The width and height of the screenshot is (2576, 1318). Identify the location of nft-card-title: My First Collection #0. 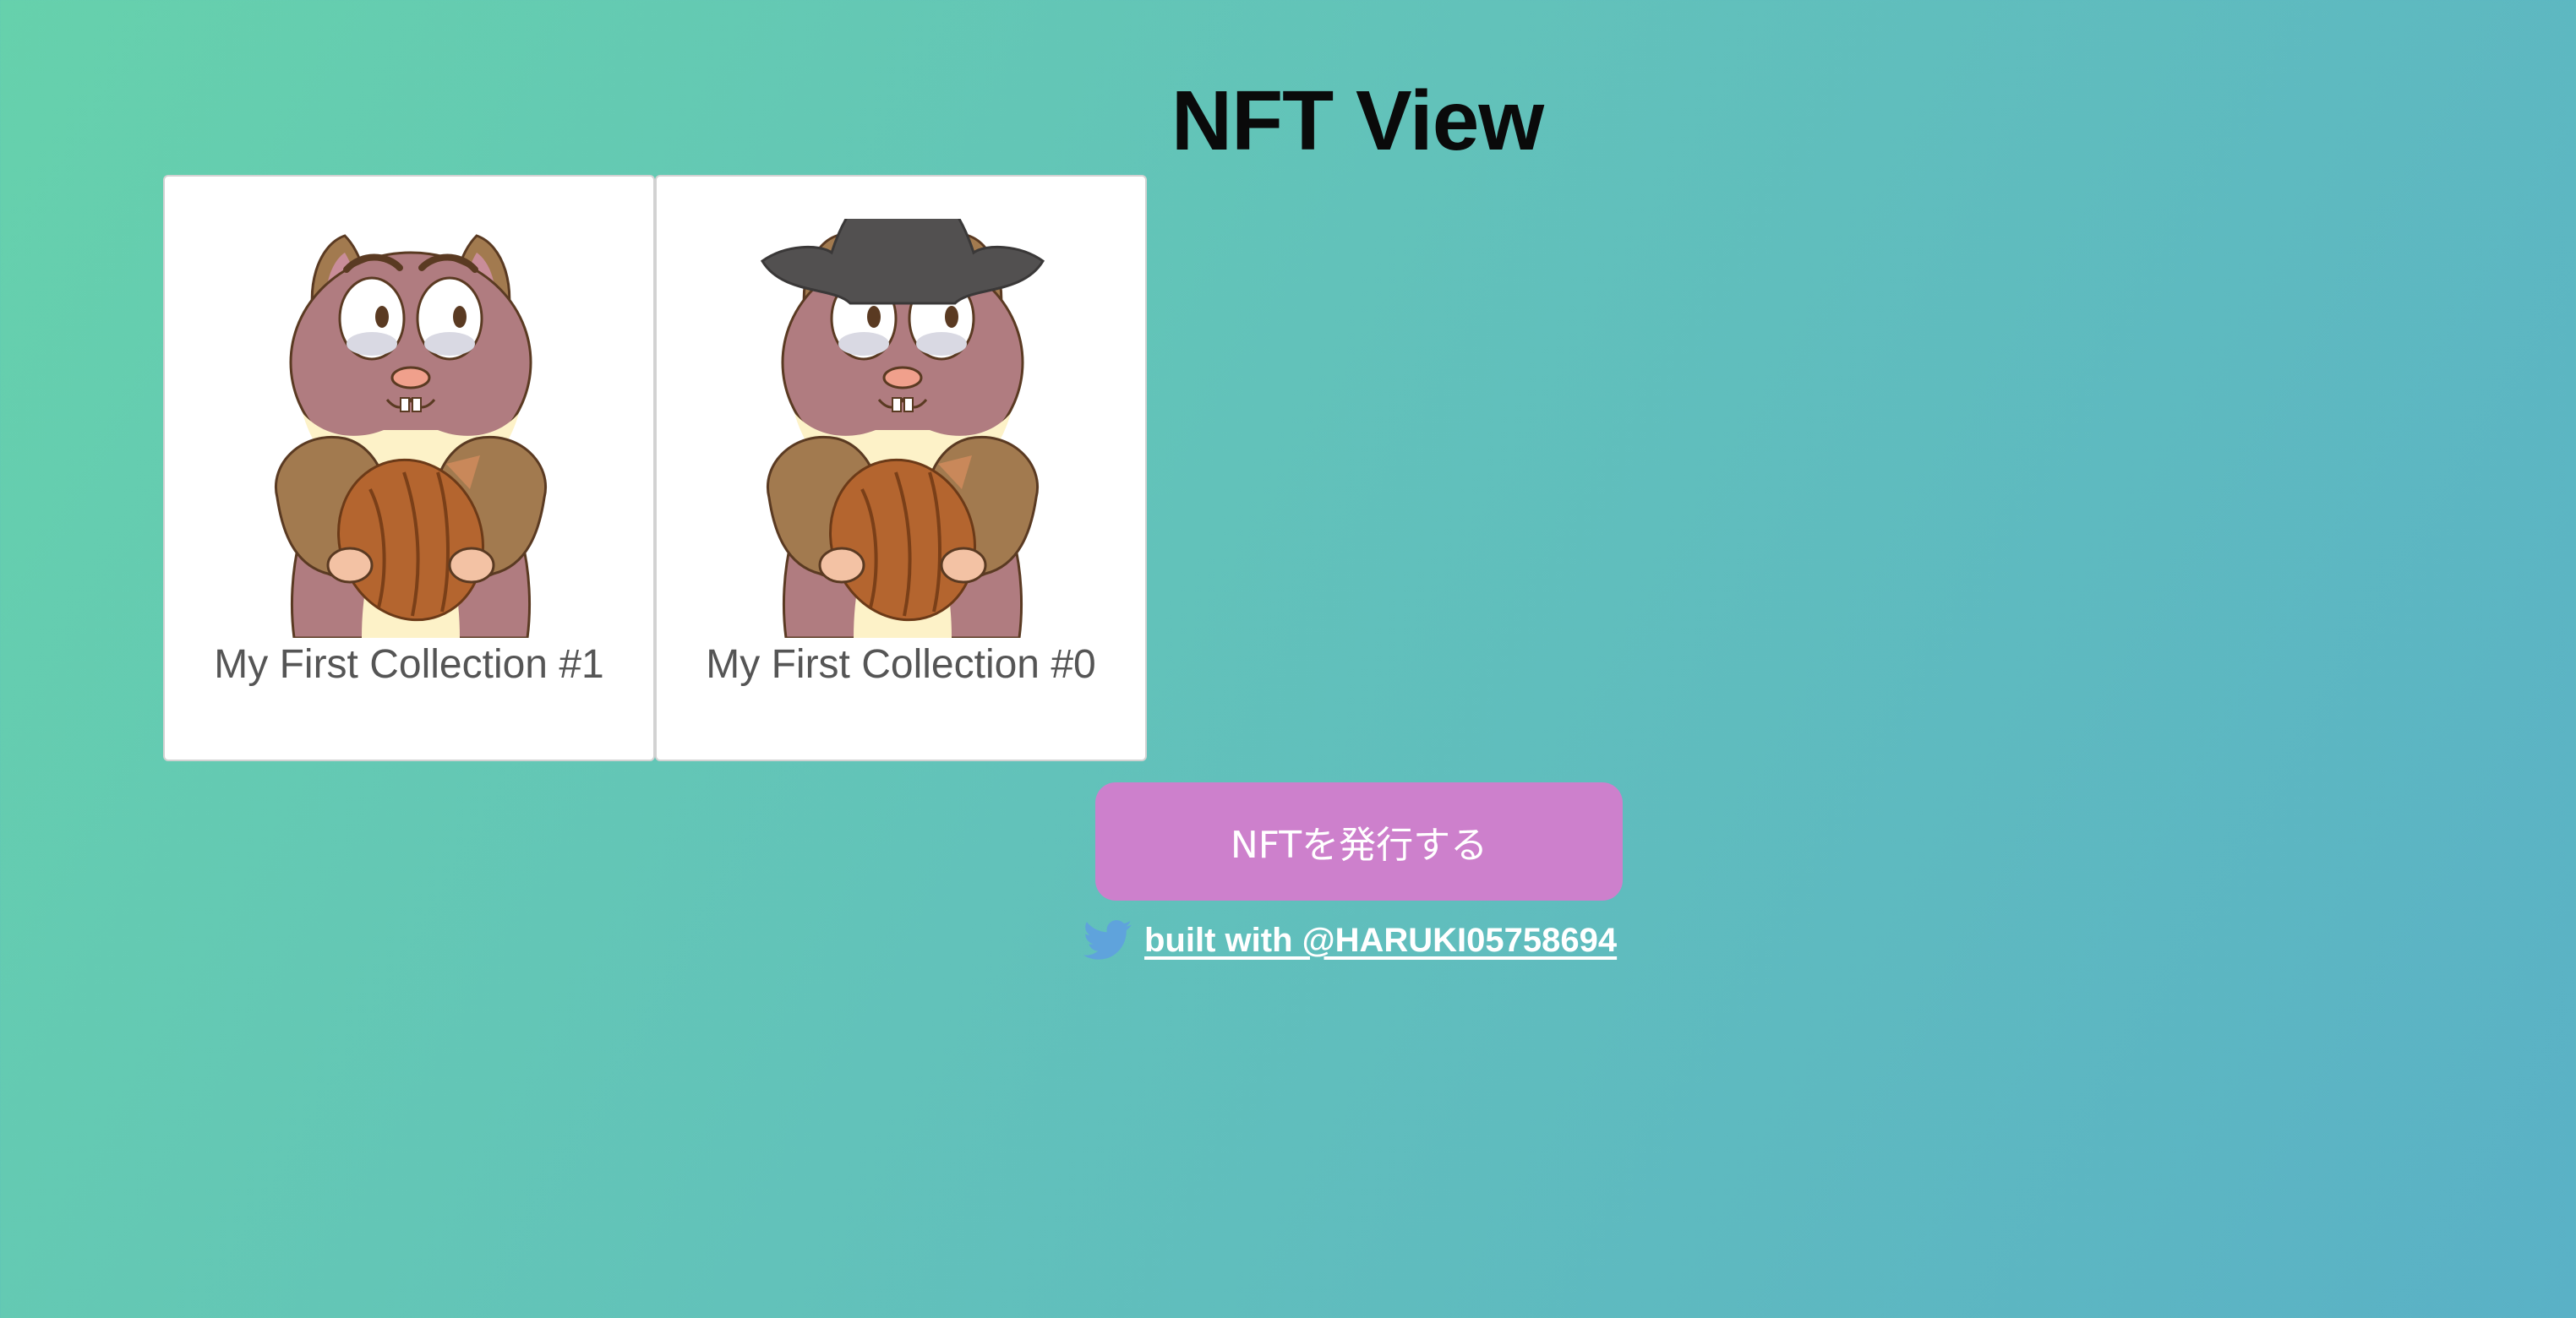
(901, 664).